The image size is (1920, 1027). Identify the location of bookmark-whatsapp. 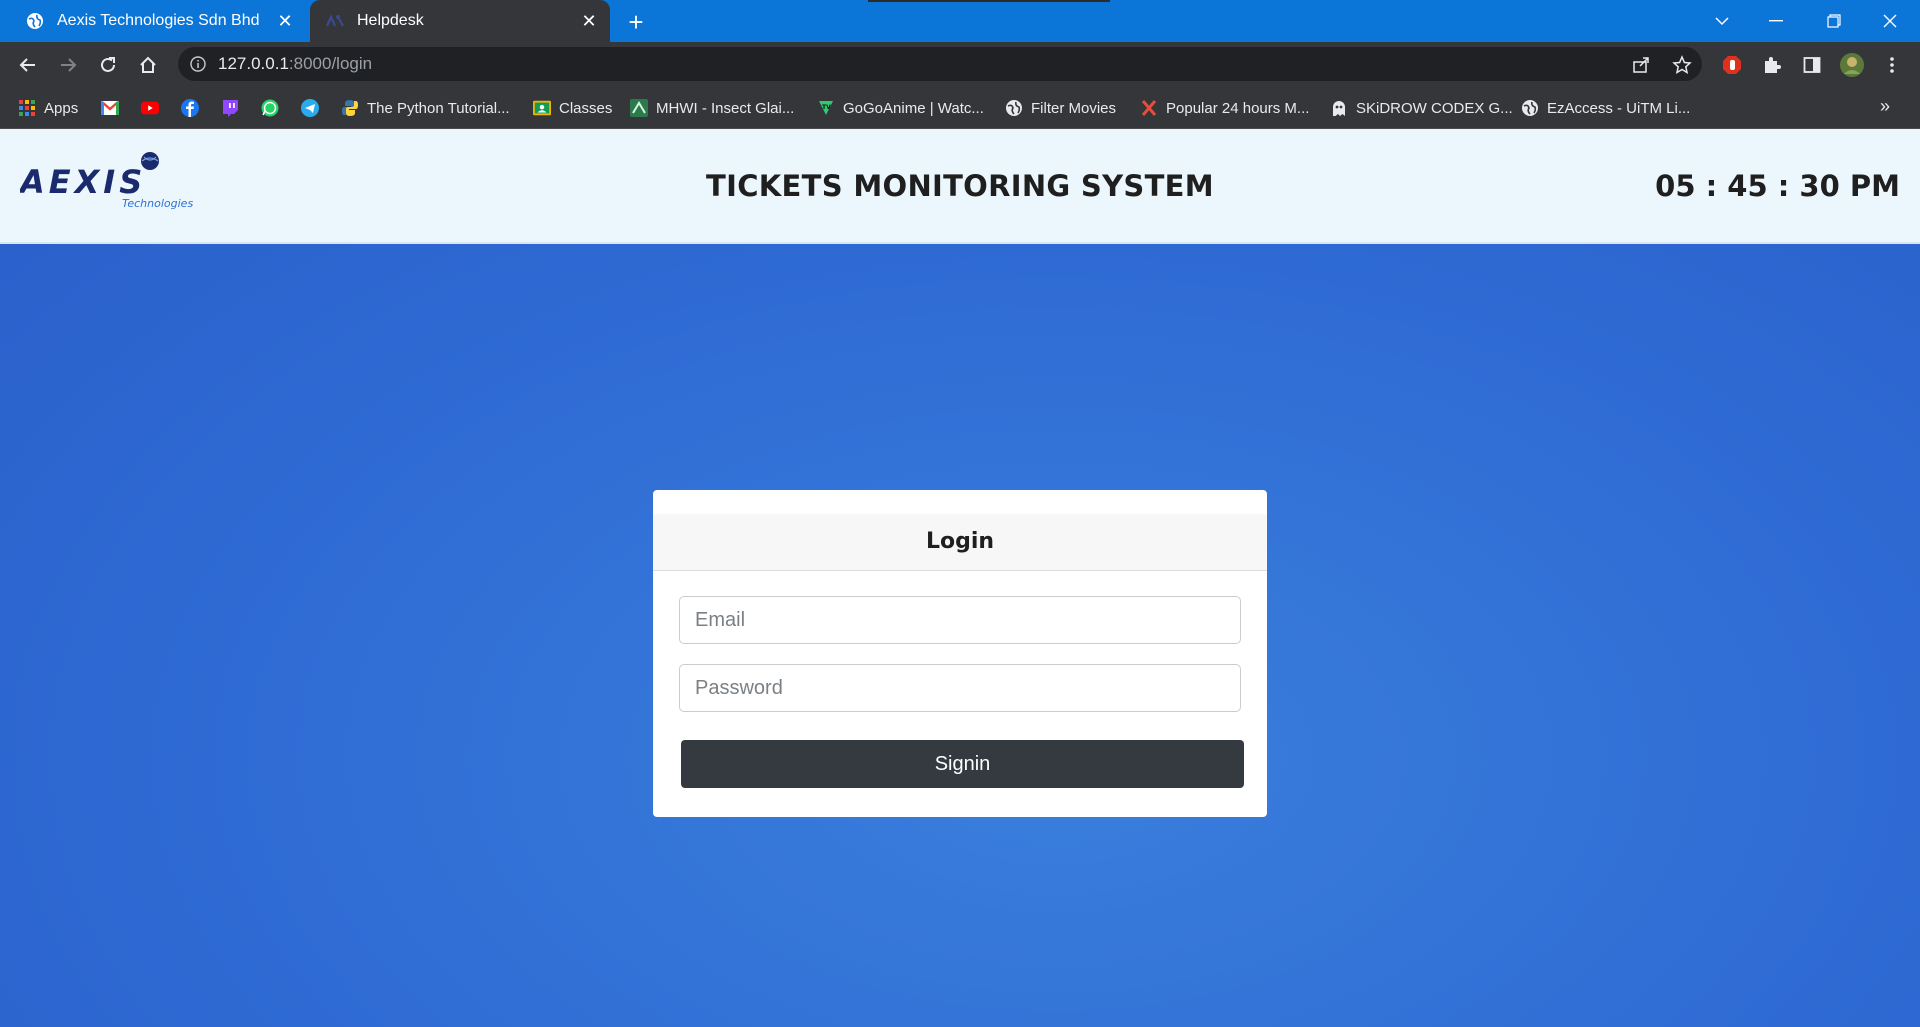
(274, 108).